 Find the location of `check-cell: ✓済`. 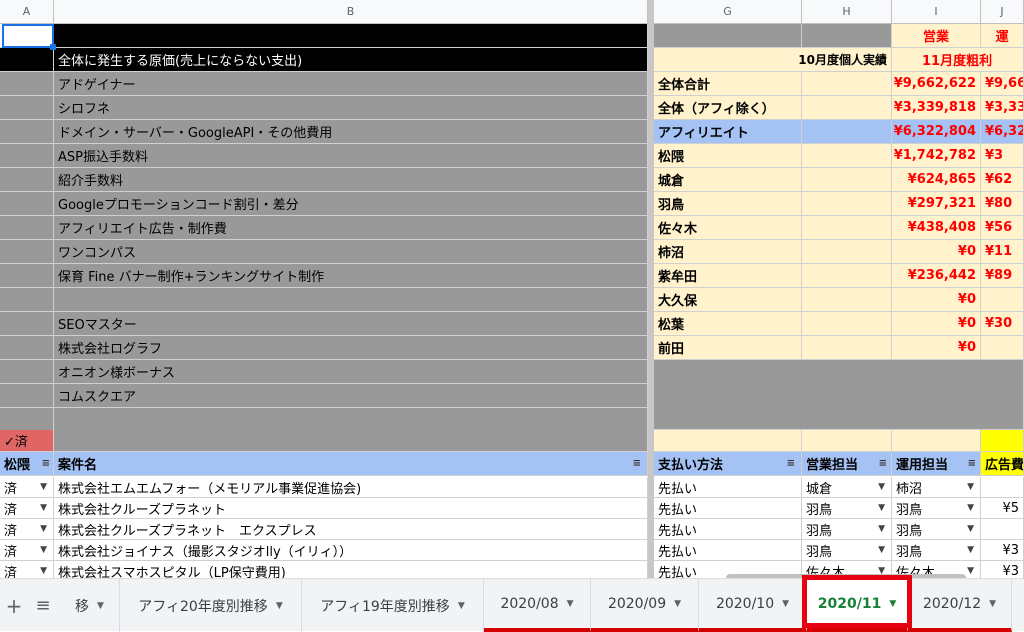

check-cell: ✓済 is located at coordinates (27, 441).